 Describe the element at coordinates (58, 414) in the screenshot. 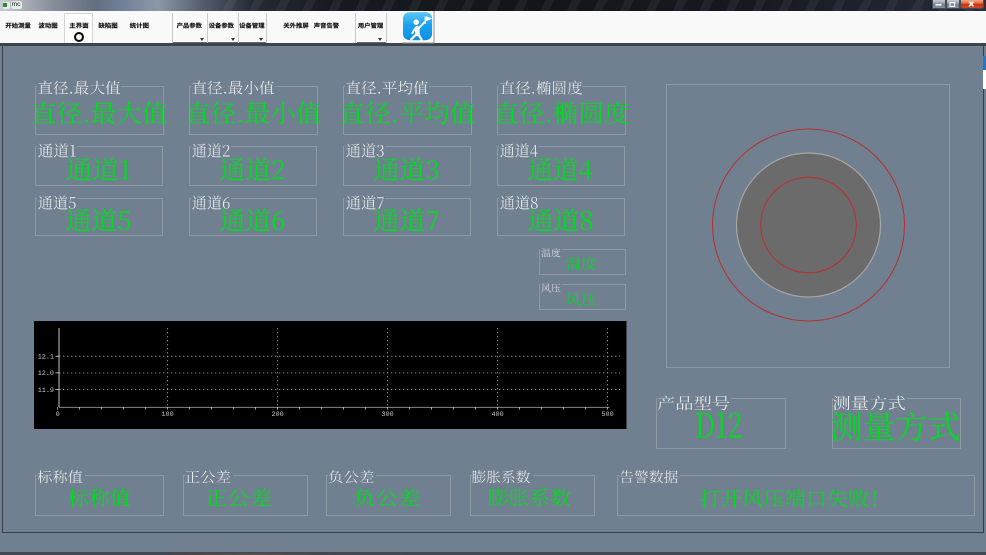

I see `svg-text: 0` at that location.